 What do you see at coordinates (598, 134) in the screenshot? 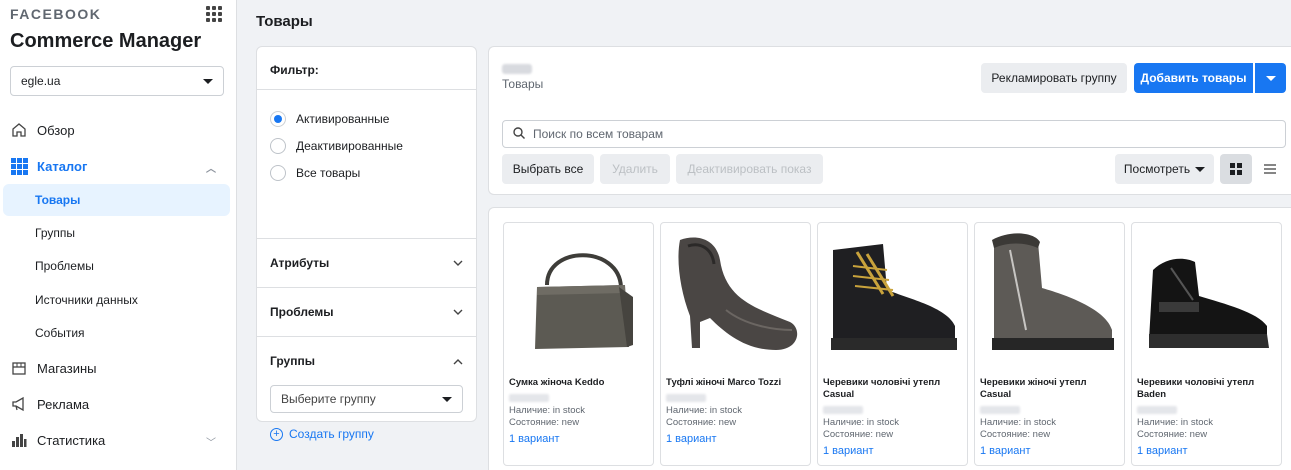
I see `search-placeholder: Поиск по всем товарам` at bounding box center [598, 134].